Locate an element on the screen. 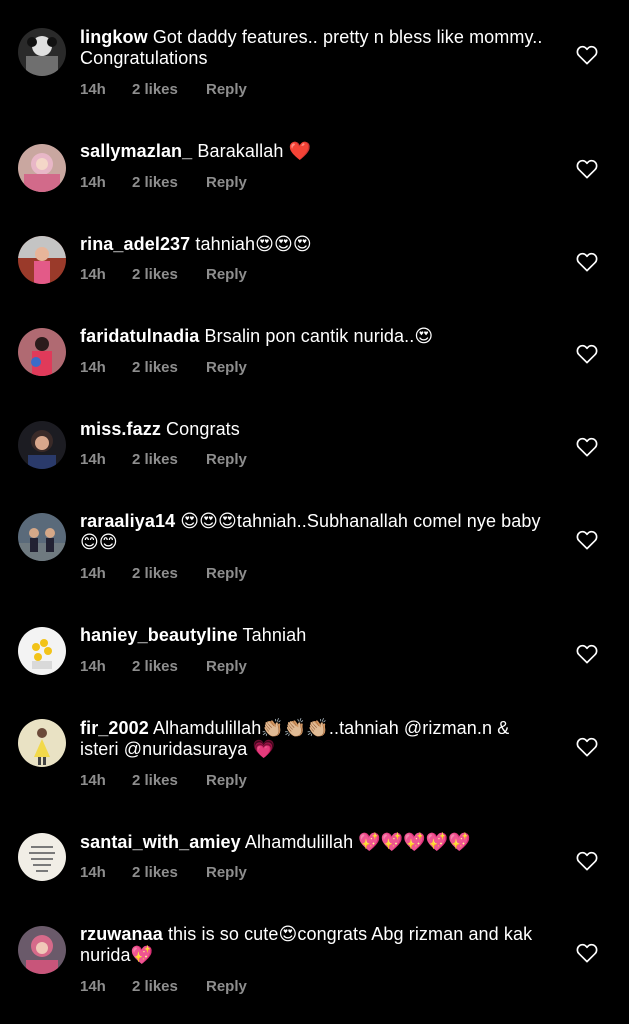 This screenshot has width=629, height=1024. comment-text: haniey_beautyline Tahniah is located at coordinates (315, 635).